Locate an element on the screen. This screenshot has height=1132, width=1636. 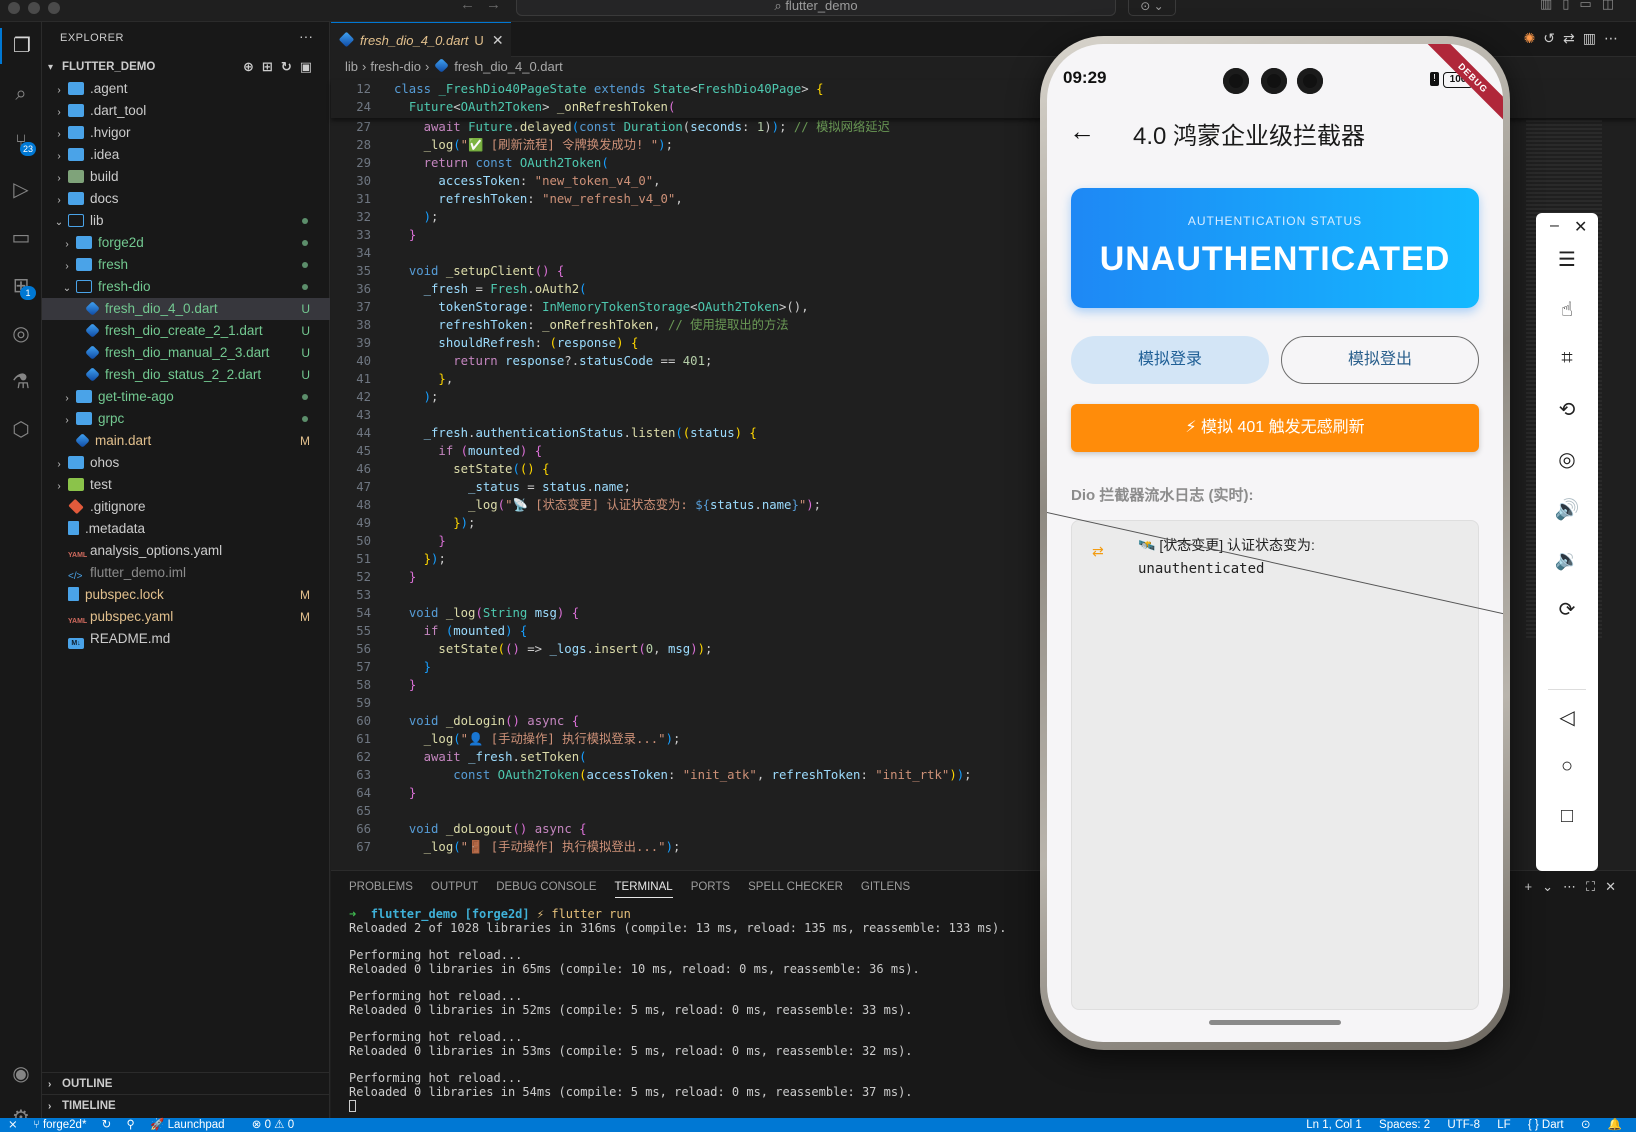
git-graph-icon: ⚲ is located at coordinates (130, 1125).